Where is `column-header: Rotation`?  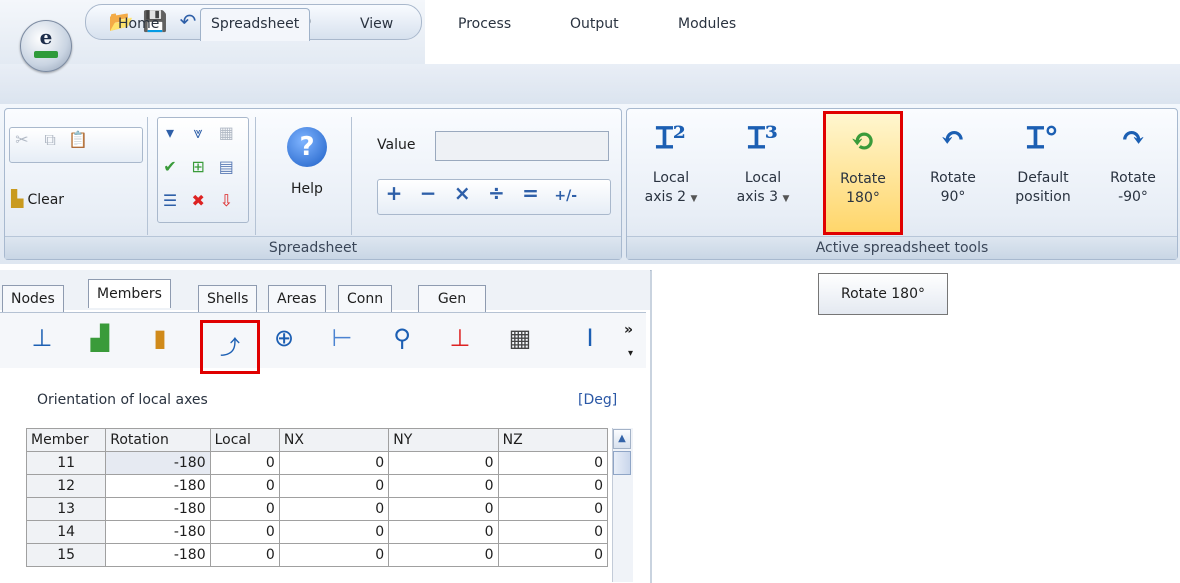
column-header: Rotation is located at coordinates (158, 440).